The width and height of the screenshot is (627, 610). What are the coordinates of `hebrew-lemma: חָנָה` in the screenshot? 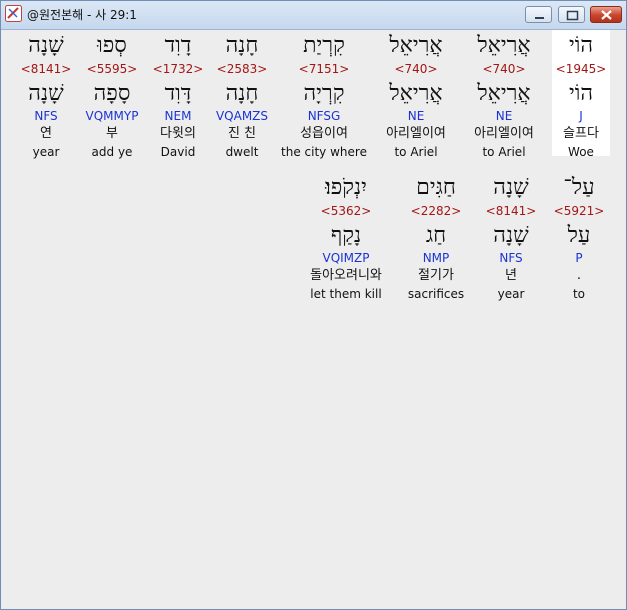 It's located at (242, 93).